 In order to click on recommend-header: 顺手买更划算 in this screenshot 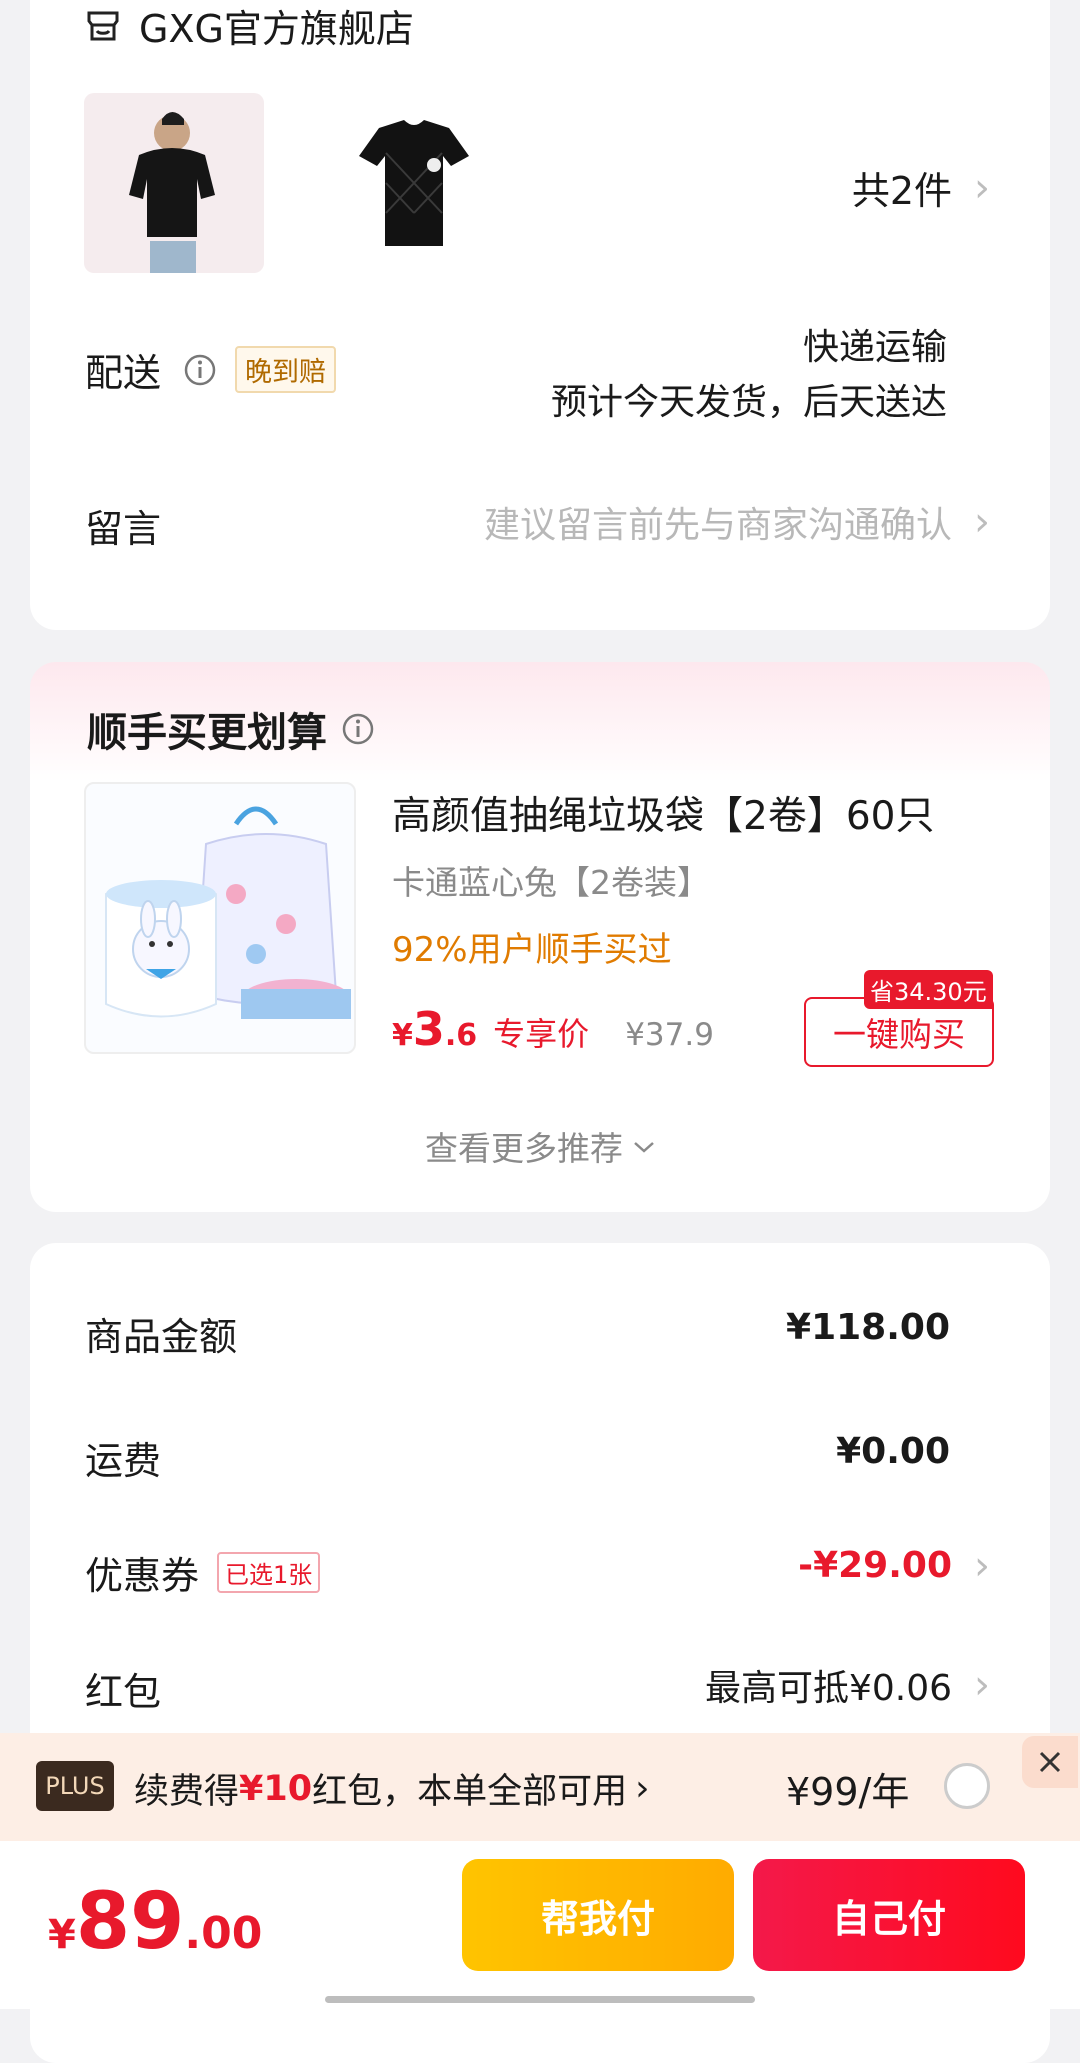, I will do `click(231, 729)`.